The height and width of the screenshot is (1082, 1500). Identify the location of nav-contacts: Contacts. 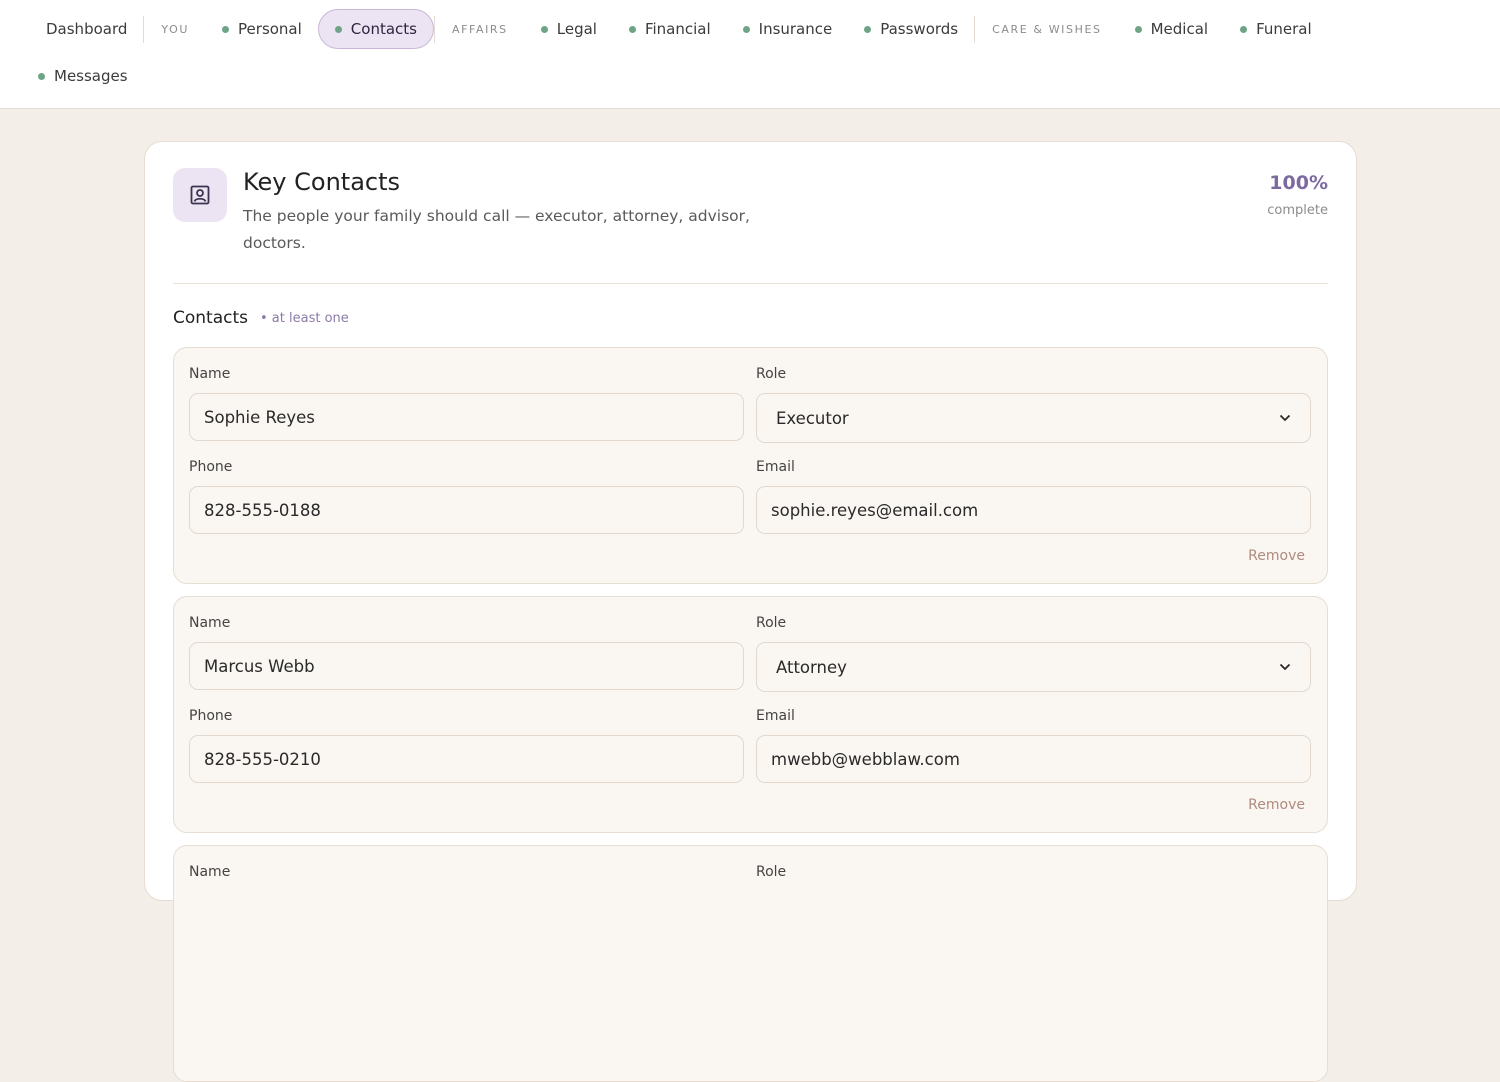
(375, 29).